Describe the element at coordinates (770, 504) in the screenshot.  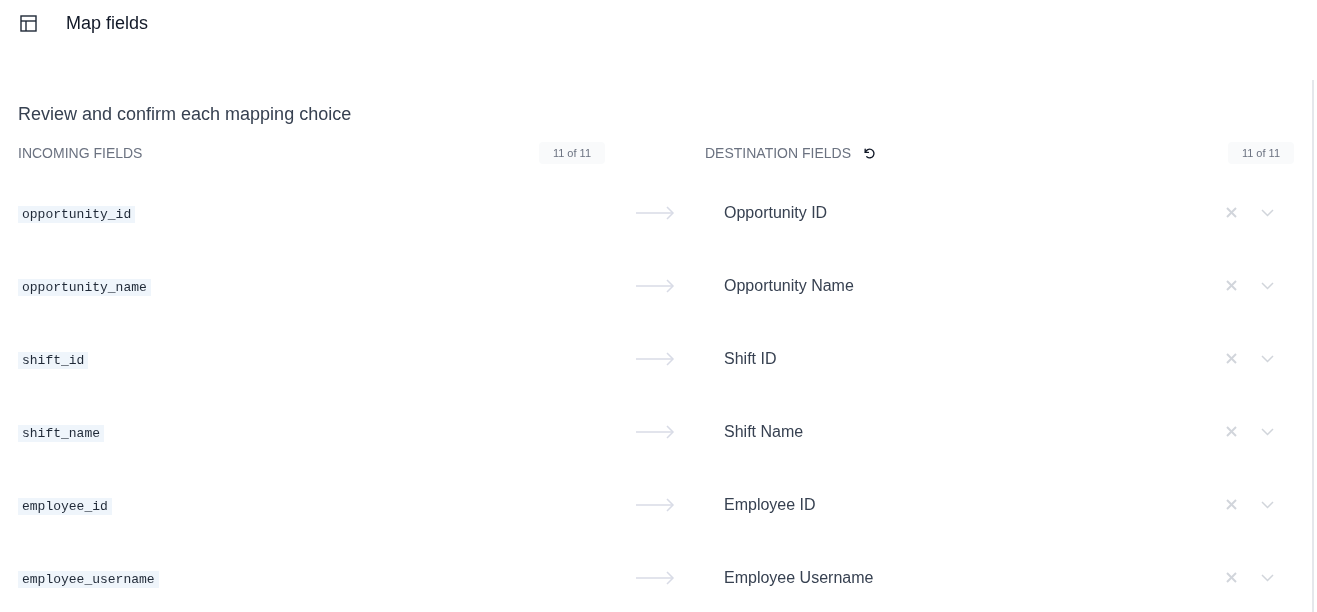
I see `destination-field: Employee ID` at that location.